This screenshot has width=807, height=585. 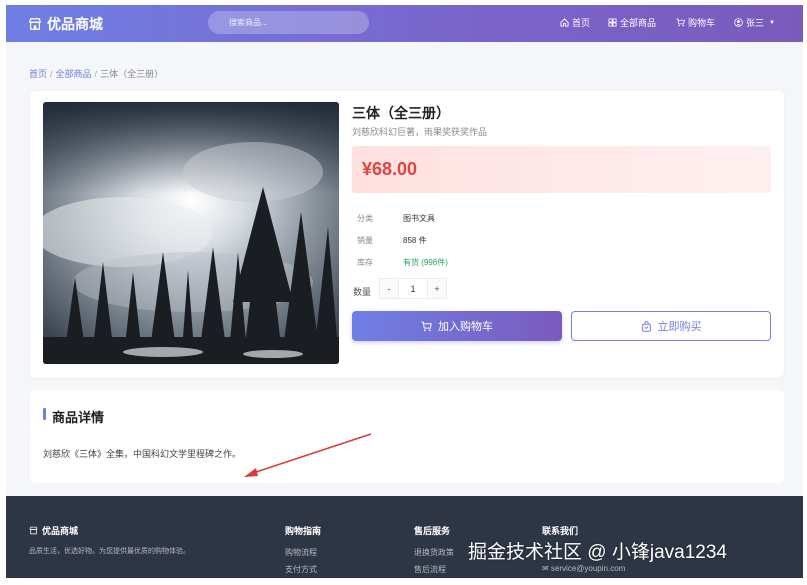 What do you see at coordinates (546, 568) in the screenshot?
I see `mail-icon: ✉` at bounding box center [546, 568].